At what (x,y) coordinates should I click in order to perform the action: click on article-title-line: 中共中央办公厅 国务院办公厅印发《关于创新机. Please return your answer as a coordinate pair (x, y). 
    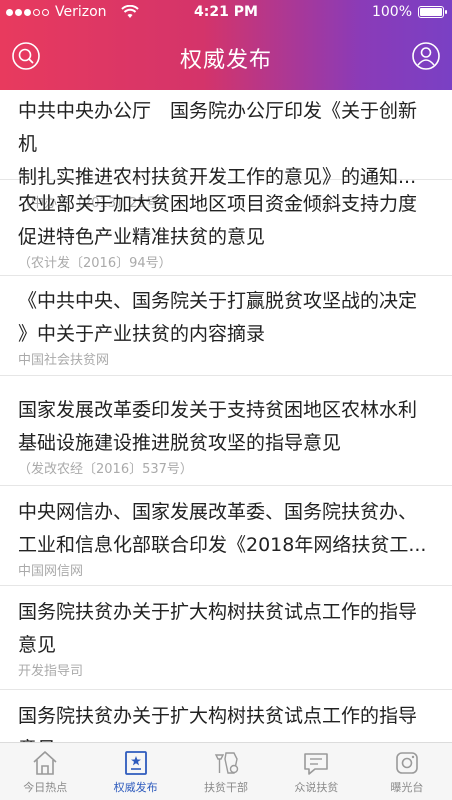
    Looking at the image, I should click on (218, 127).